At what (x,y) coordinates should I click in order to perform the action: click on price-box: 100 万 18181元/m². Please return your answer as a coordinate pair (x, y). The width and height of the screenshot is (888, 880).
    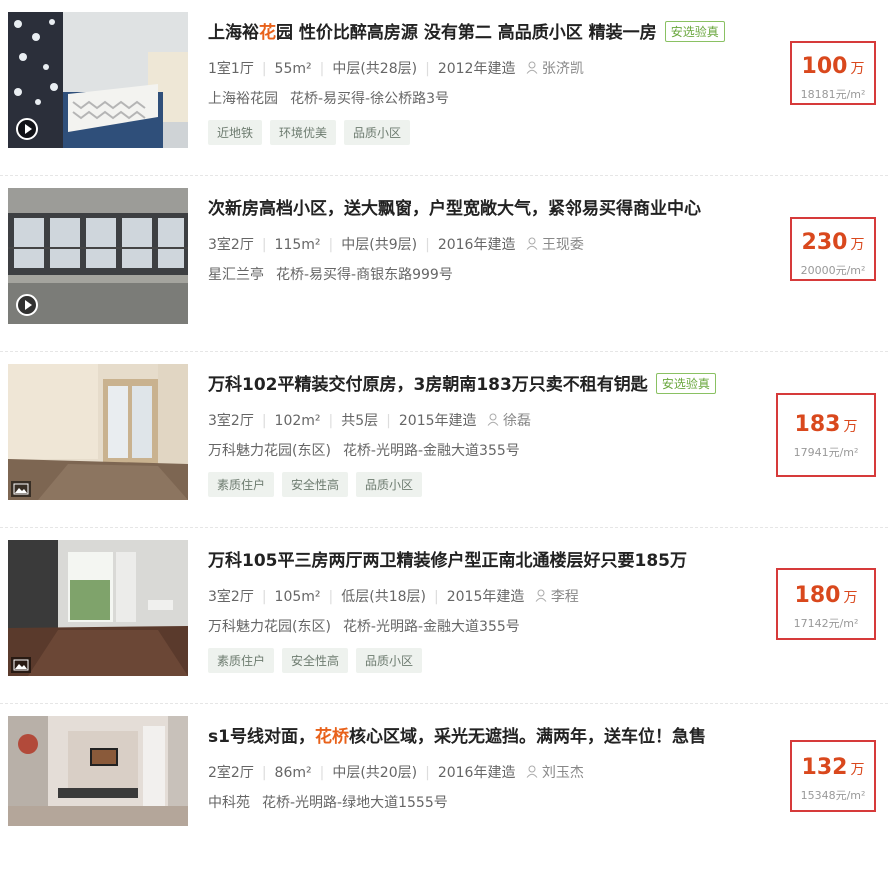
    Looking at the image, I should click on (833, 73).